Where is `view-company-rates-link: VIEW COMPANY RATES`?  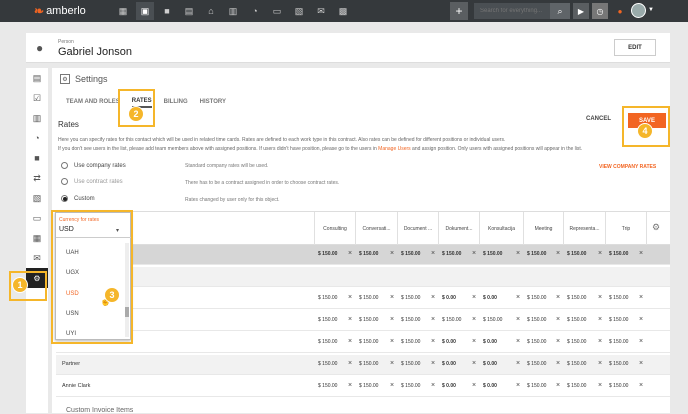 view-company-rates-link: VIEW COMPANY RATES is located at coordinates (627, 167).